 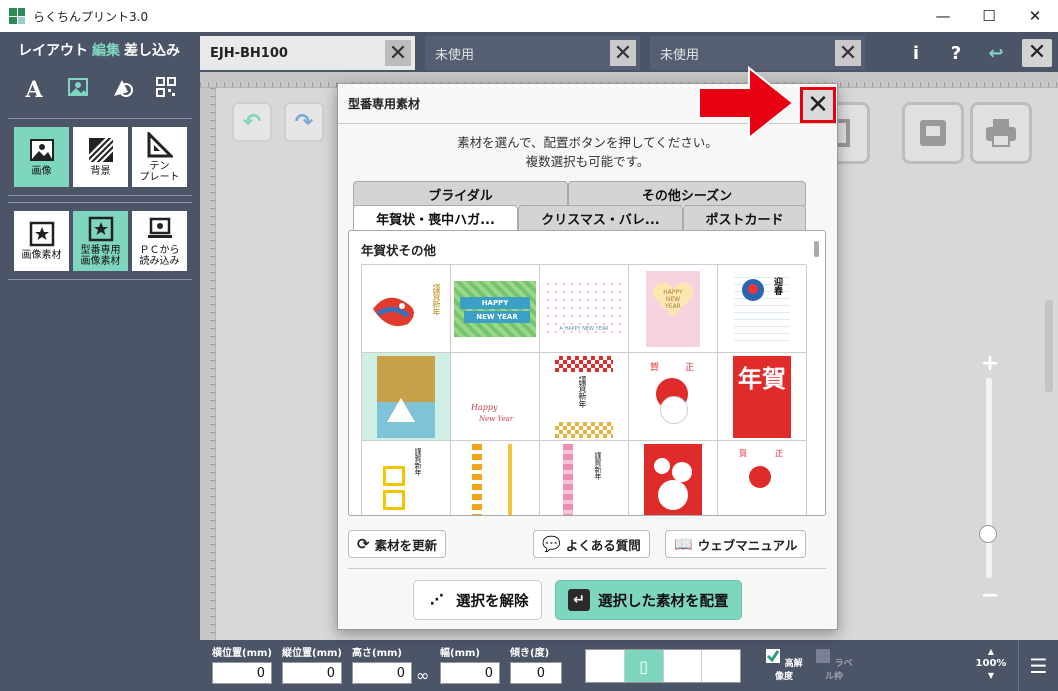 What do you see at coordinates (53, 50) in the screenshot?
I see `tab-layout: レイアウト` at bounding box center [53, 50].